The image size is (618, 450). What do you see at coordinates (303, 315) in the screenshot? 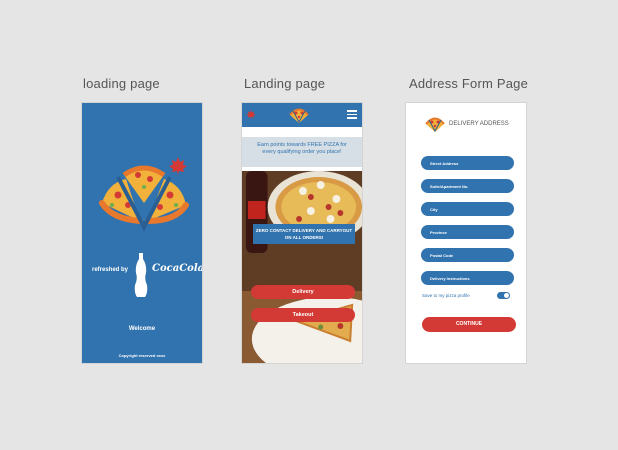
I see `takeout-button: Takeout` at bounding box center [303, 315].